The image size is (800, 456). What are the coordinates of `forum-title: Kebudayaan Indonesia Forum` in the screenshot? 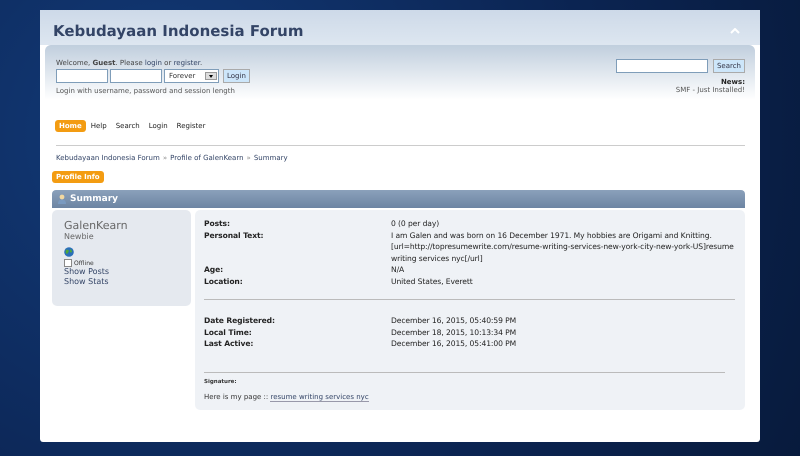 It's located at (178, 31).